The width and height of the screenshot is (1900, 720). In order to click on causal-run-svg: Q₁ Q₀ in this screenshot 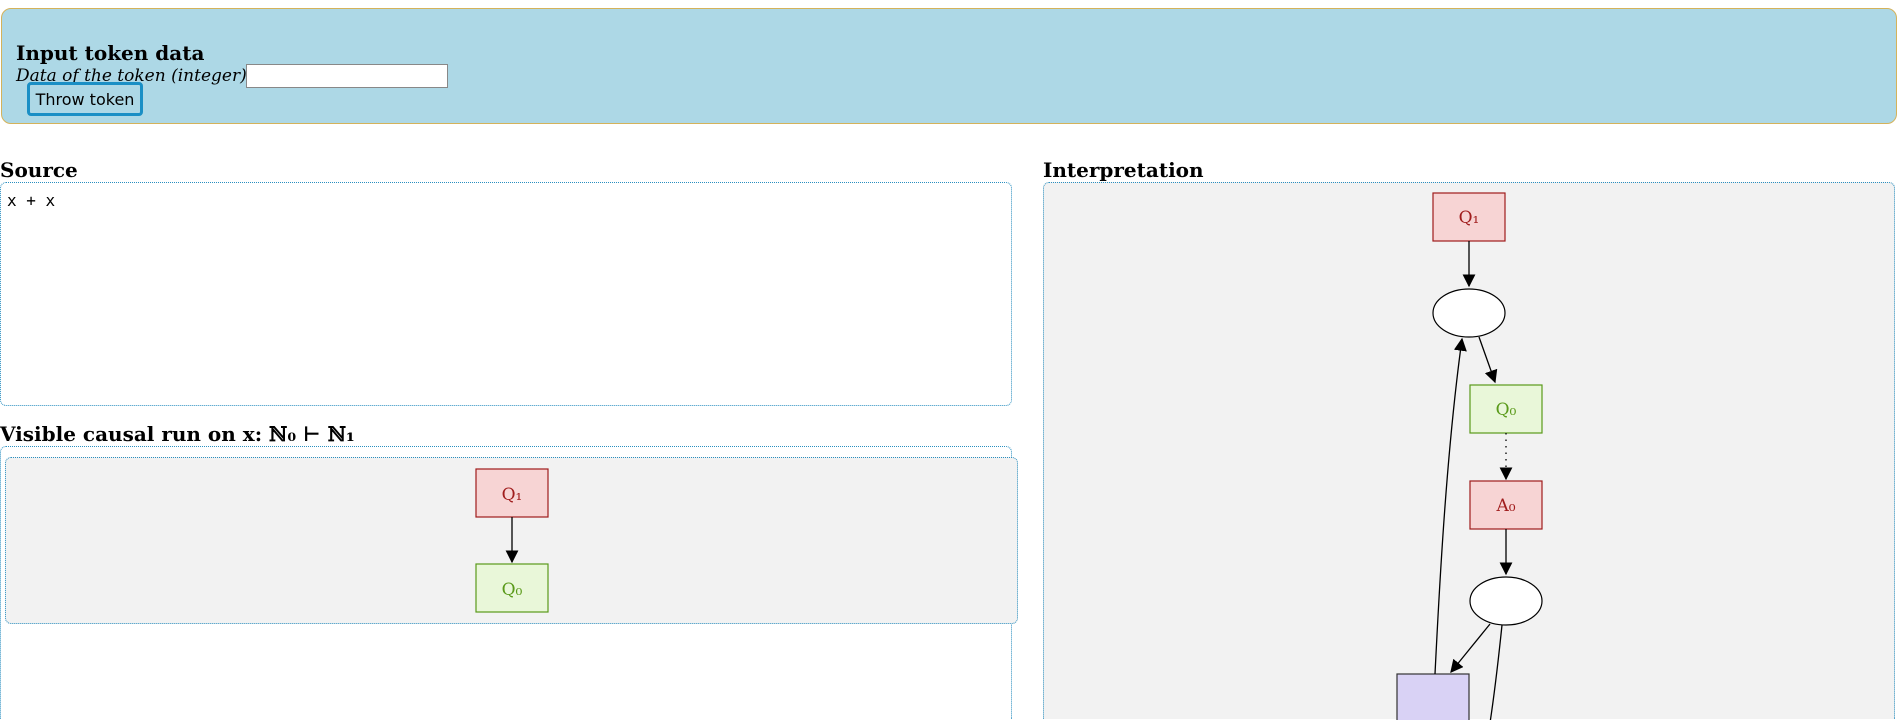, I will do `click(512, 540)`.